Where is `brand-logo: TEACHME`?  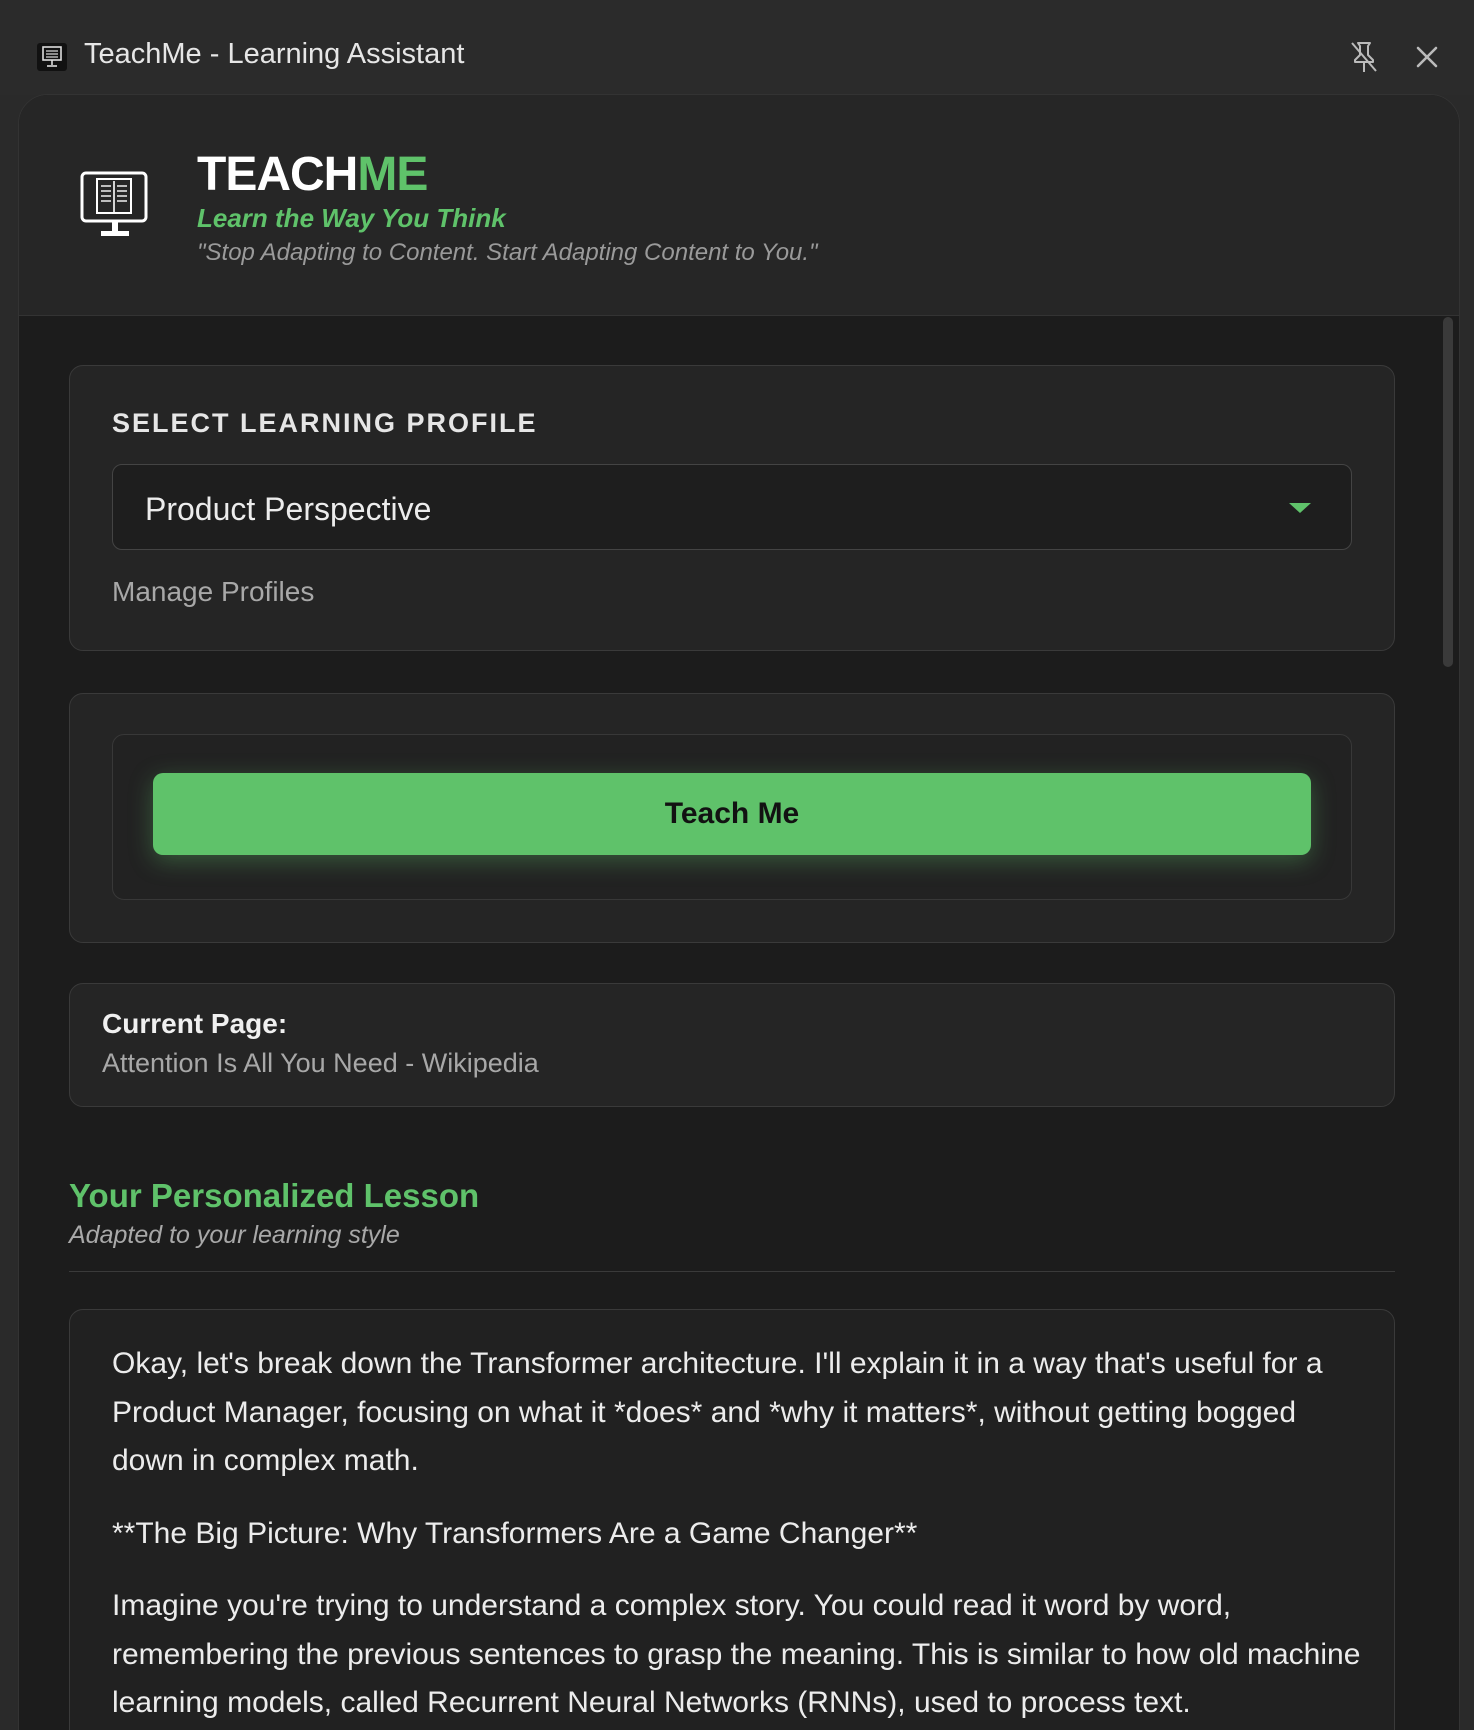 brand-logo: TEACHME is located at coordinates (312, 174).